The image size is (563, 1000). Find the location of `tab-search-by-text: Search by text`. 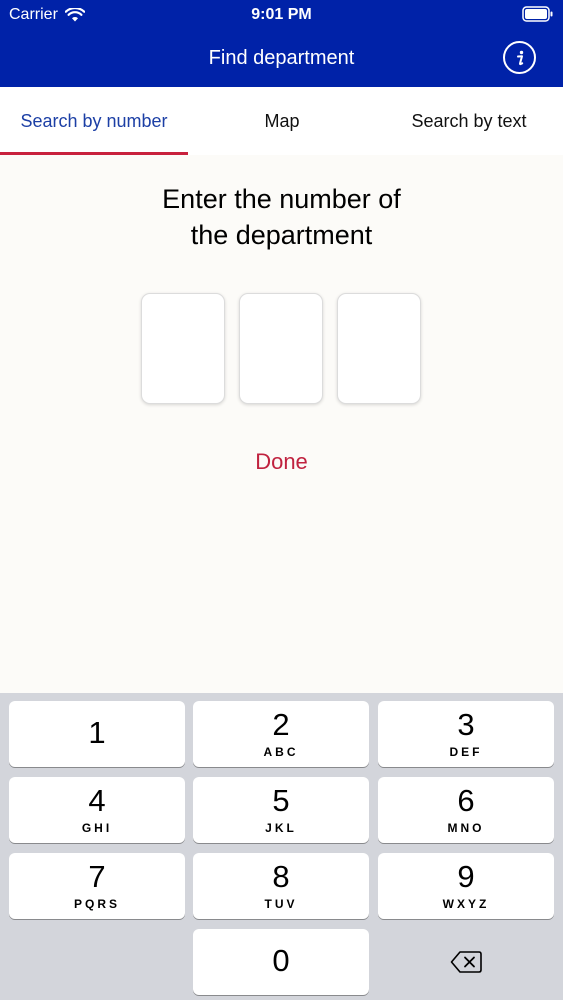

tab-search-by-text: Search by text is located at coordinates (469, 121).